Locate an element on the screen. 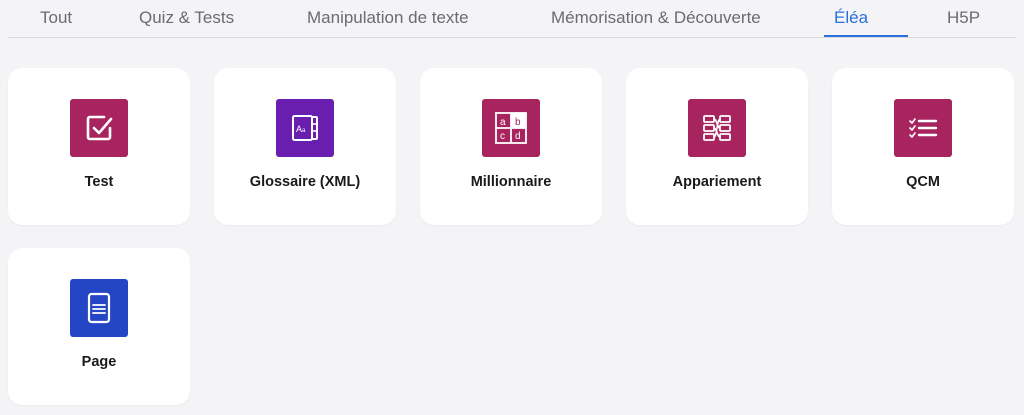 The height and width of the screenshot is (415, 1024). activity-card-glossaire: A a Glossaire (XML) is located at coordinates (305, 146).